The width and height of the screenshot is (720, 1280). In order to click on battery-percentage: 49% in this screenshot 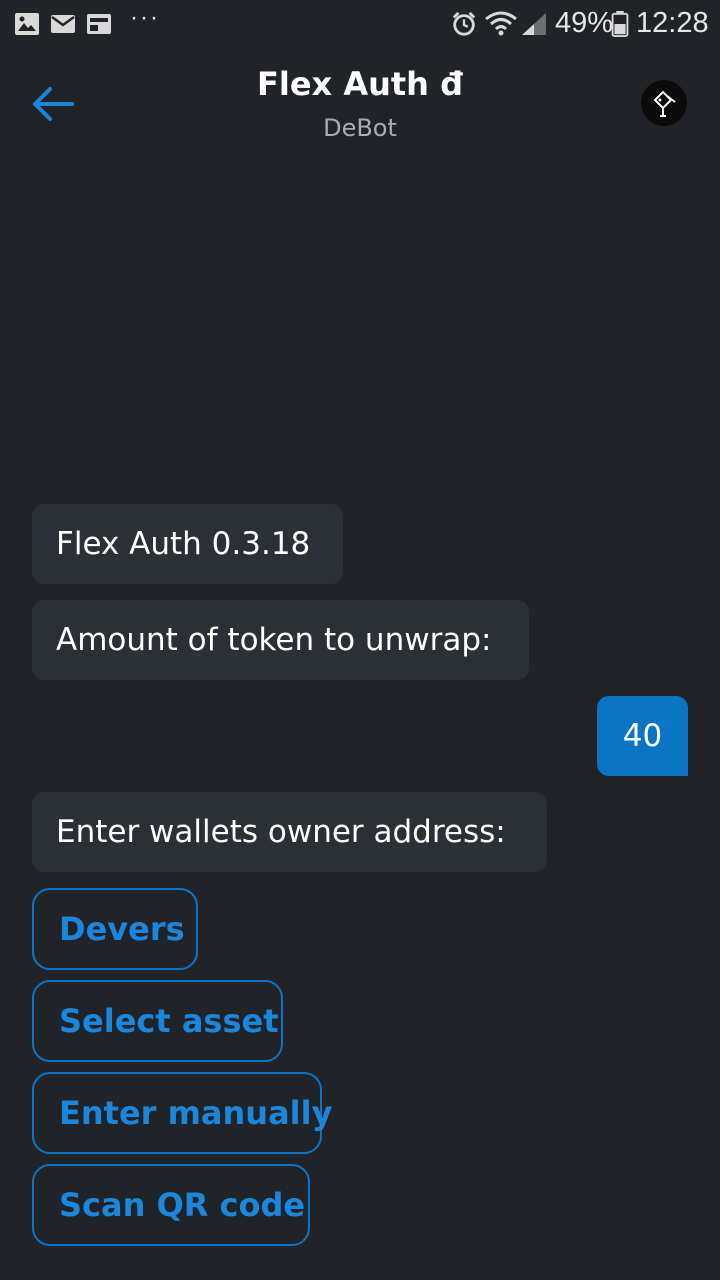, I will do `click(584, 23)`.